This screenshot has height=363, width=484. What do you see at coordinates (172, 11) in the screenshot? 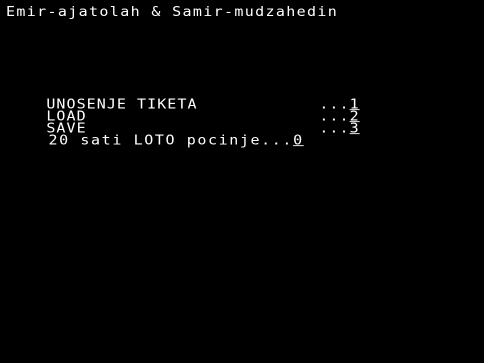
I see `program-title: Emir-ajatolah & Samir-mudzahedin` at bounding box center [172, 11].